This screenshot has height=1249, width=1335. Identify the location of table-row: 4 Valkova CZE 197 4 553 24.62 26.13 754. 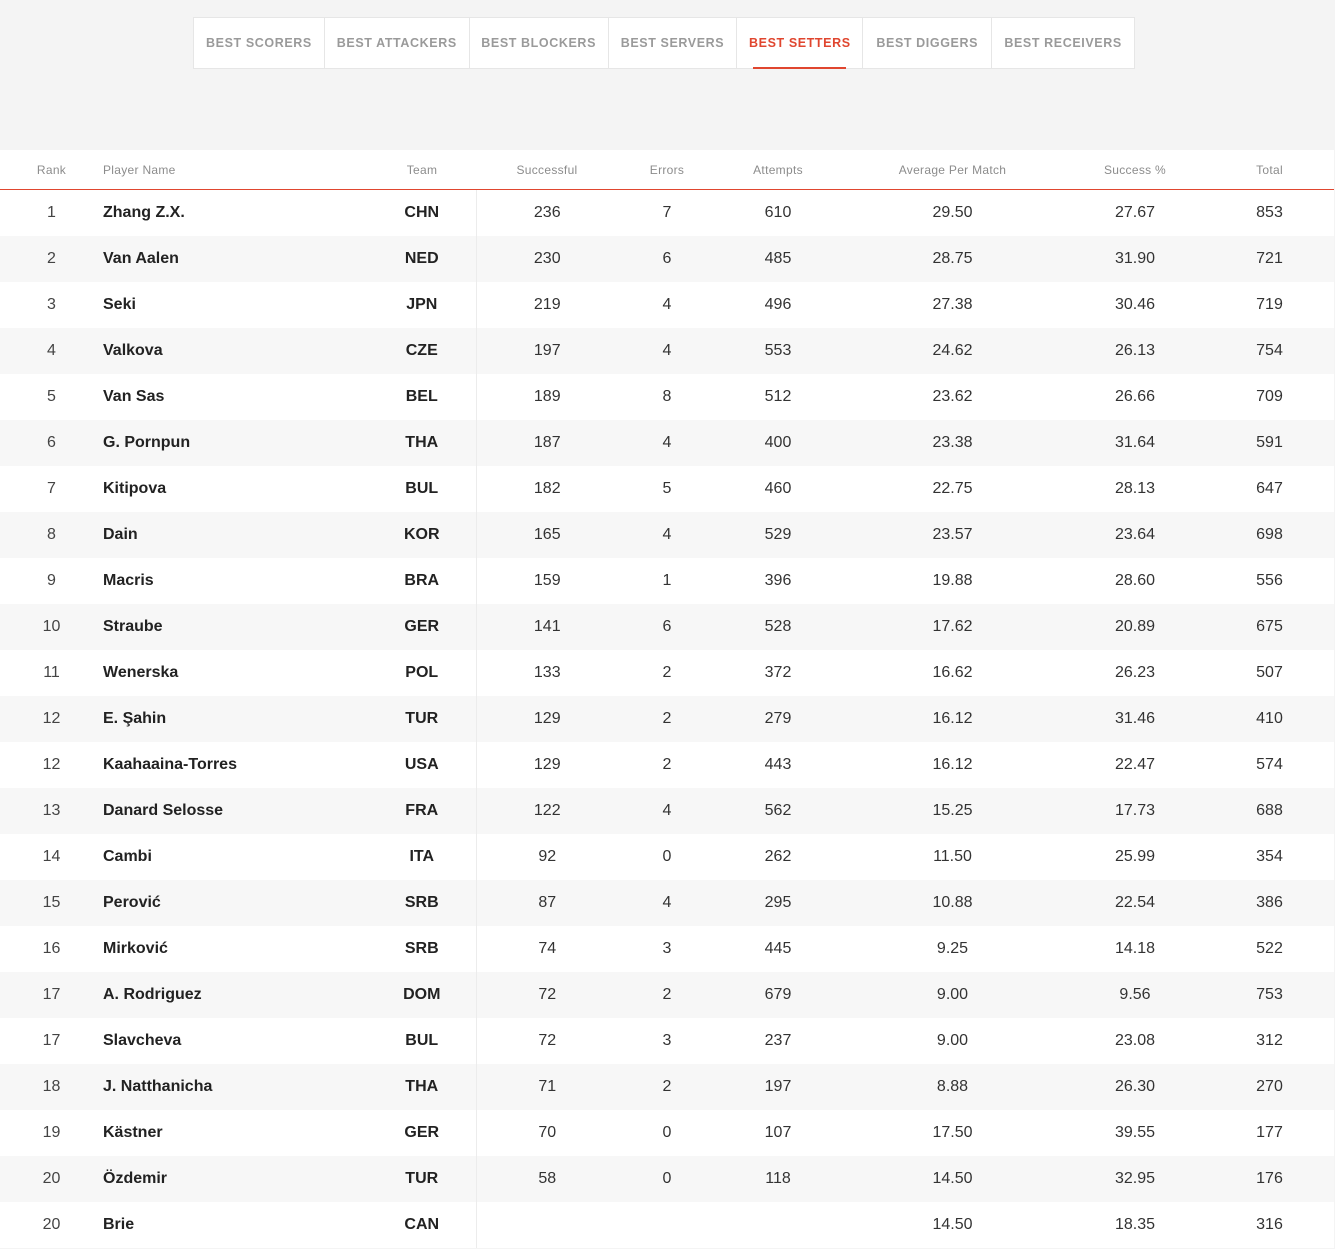
(667, 351).